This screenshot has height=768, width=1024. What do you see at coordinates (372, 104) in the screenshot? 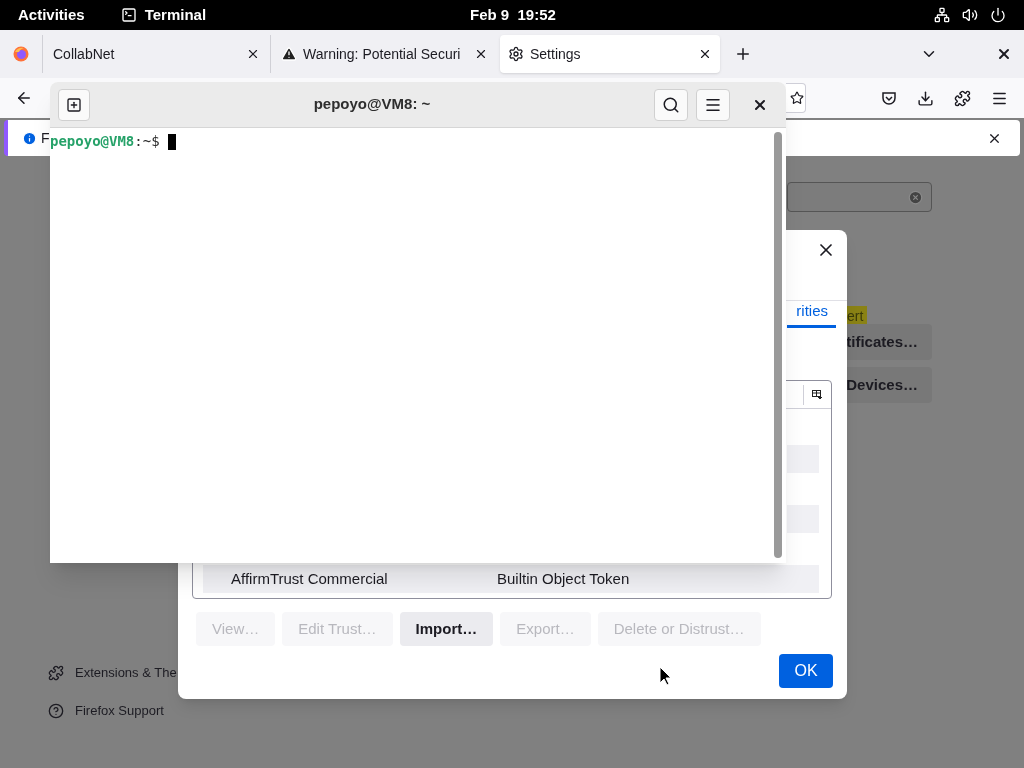
I see `window-title: pepoyo@VM8: ~` at bounding box center [372, 104].